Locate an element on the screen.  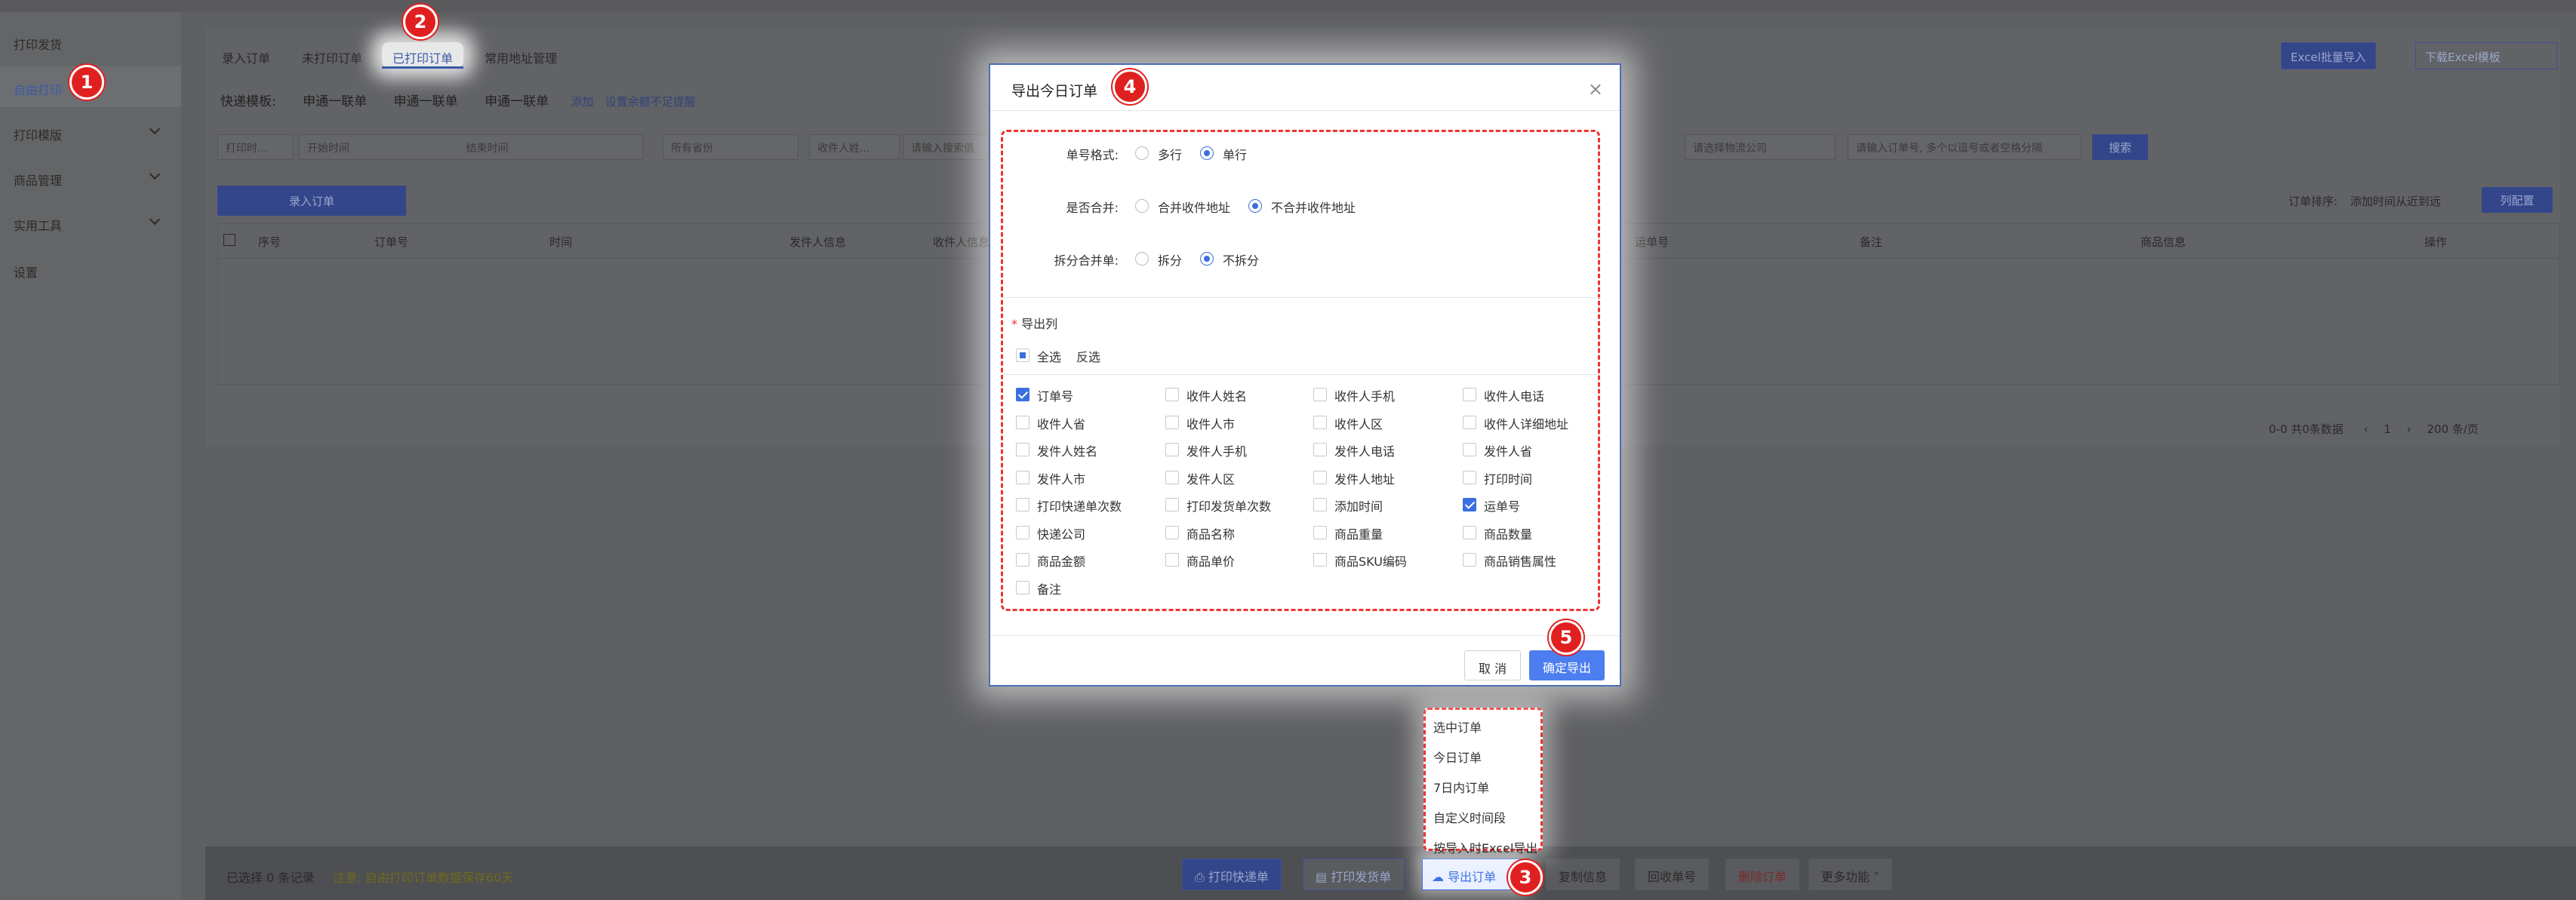
no-split-radio is located at coordinates (1207, 259).